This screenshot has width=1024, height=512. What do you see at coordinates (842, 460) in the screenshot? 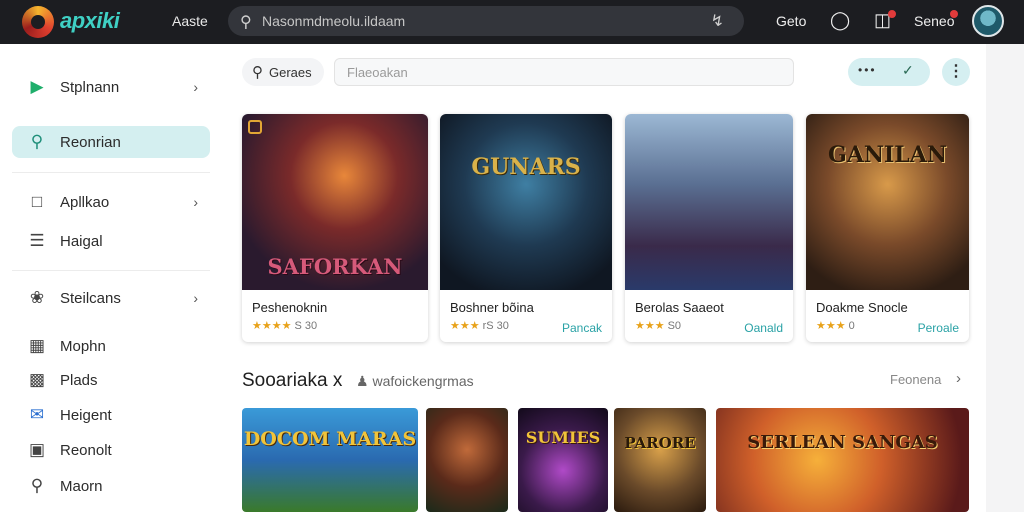
I see `game-thumbnail: SERLEAN SANGAS` at bounding box center [842, 460].